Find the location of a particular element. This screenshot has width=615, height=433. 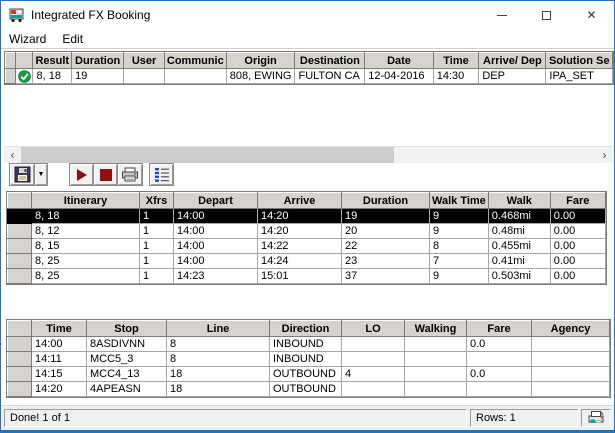

cell: 14:15 is located at coordinates (59, 374).